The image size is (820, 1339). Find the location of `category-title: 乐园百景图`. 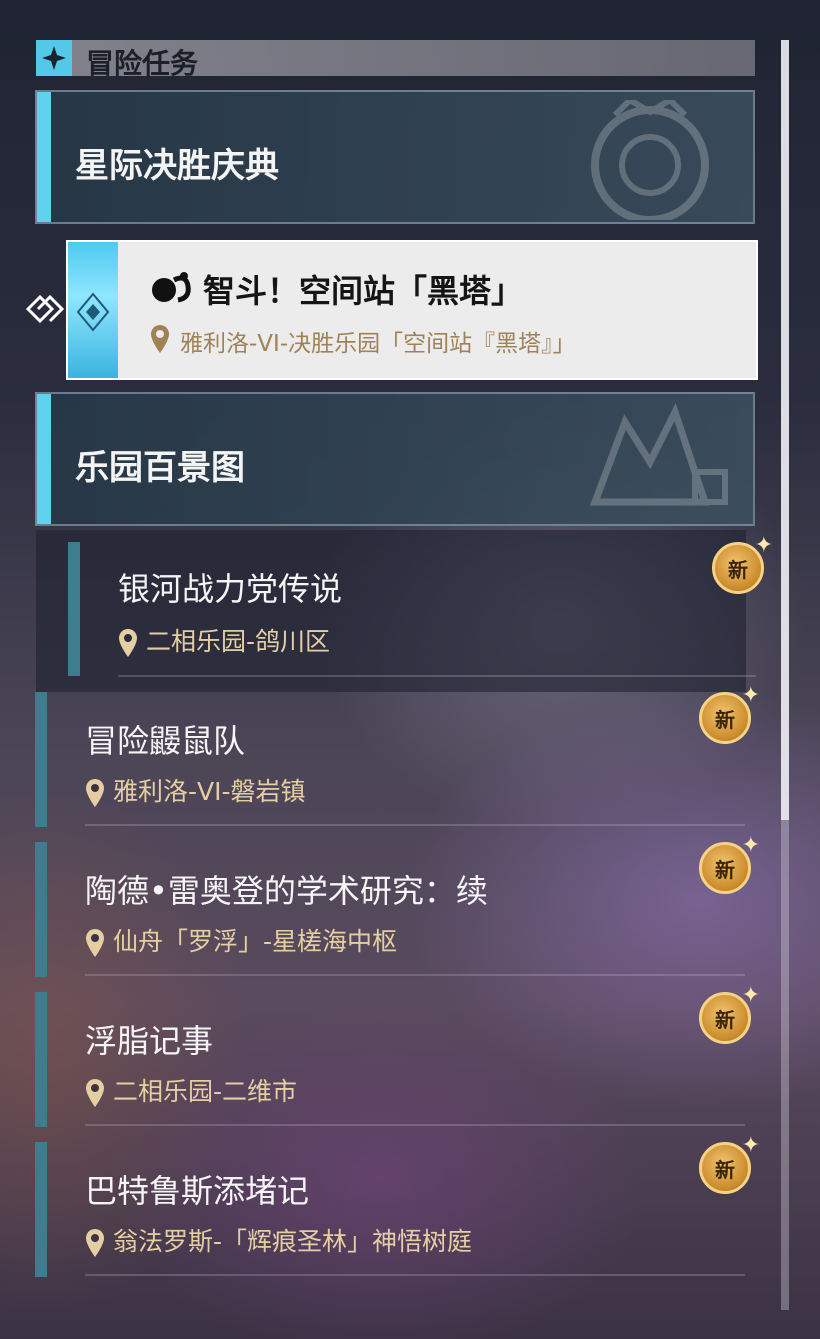

category-title: 乐园百景图 is located at coordinates (160, 468).